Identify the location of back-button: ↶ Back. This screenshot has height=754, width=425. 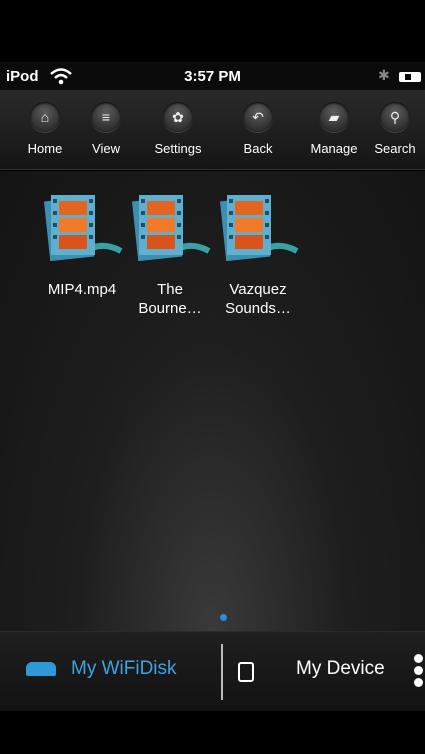
(258, 129).